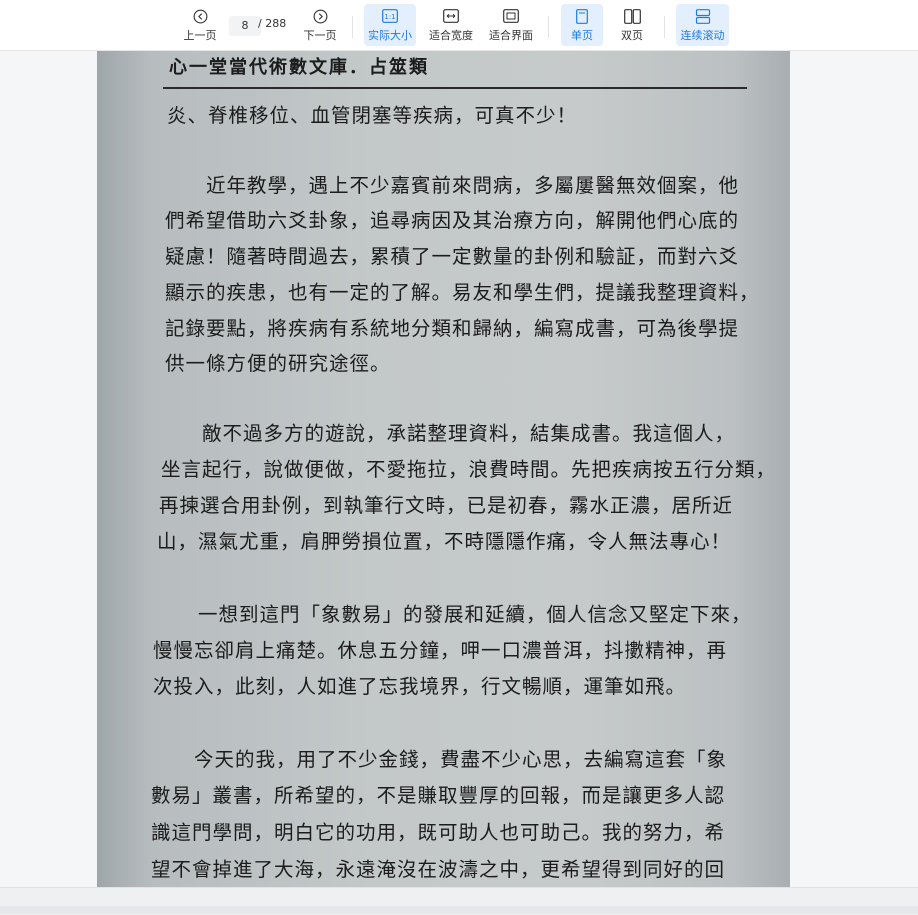  Describe the element at coordinates (632, 16) in the screenshot. I see `double-page-icon` at that location.